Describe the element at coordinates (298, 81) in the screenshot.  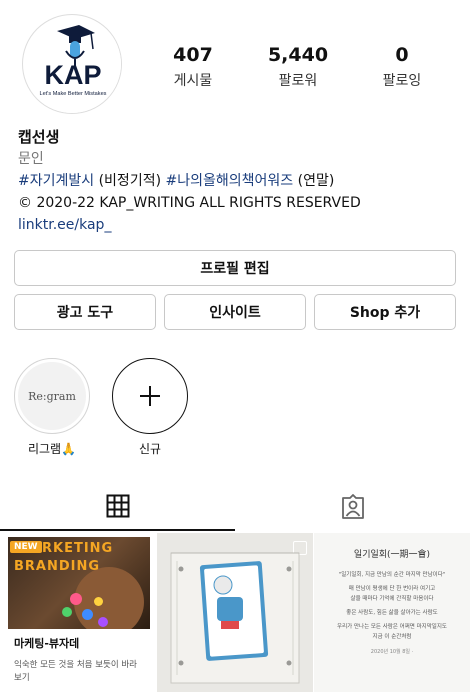
I see `stat-followers-label: 팔로워` at that location.